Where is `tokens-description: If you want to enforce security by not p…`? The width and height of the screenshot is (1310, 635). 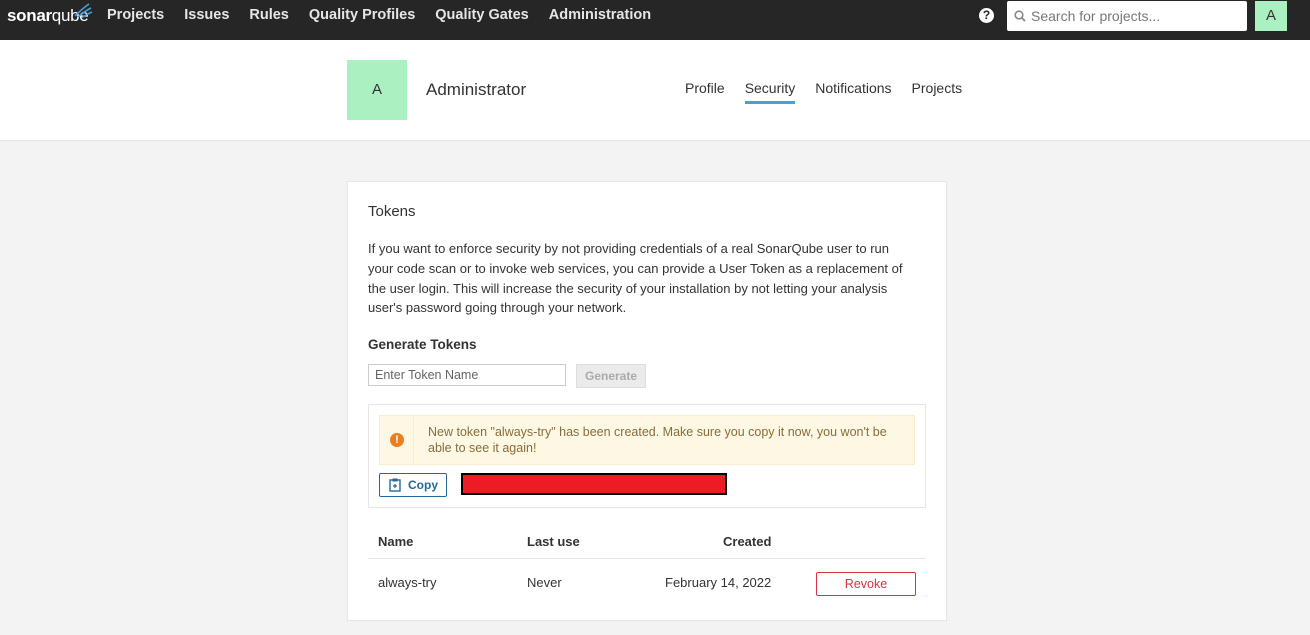
tokens-description: If you want to enforce security by not p… is located at coordinates (635, 278).